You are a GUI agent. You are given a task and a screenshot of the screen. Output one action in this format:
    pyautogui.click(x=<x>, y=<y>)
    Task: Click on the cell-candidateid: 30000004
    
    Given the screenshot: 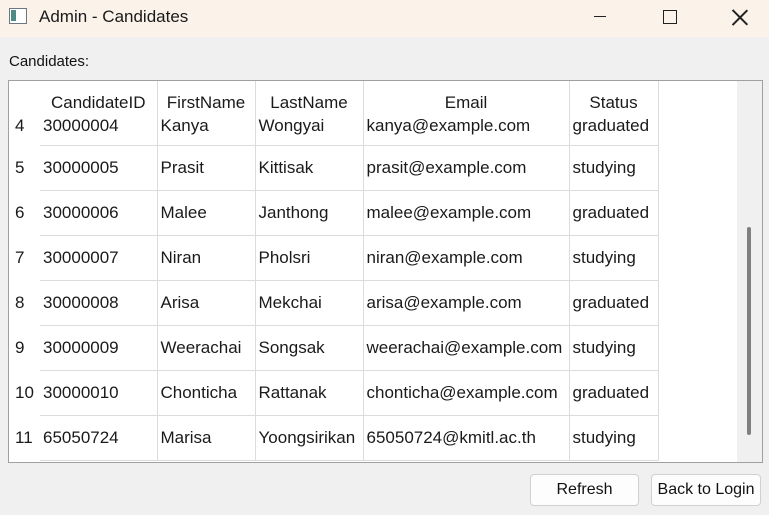 What is the action you would take?
    pyautogui.click(x=99, y=131)
    